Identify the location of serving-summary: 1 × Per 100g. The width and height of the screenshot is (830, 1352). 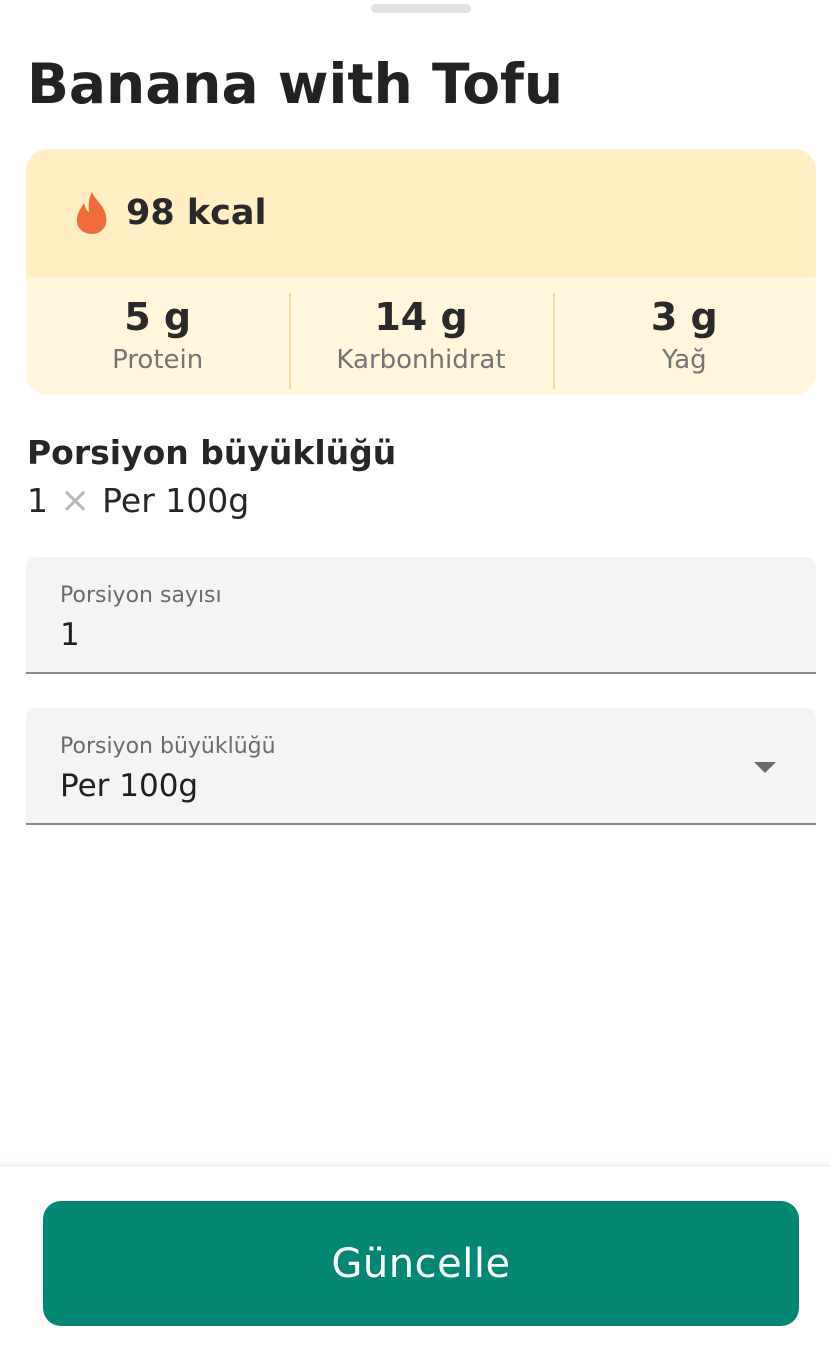
(138, 500).